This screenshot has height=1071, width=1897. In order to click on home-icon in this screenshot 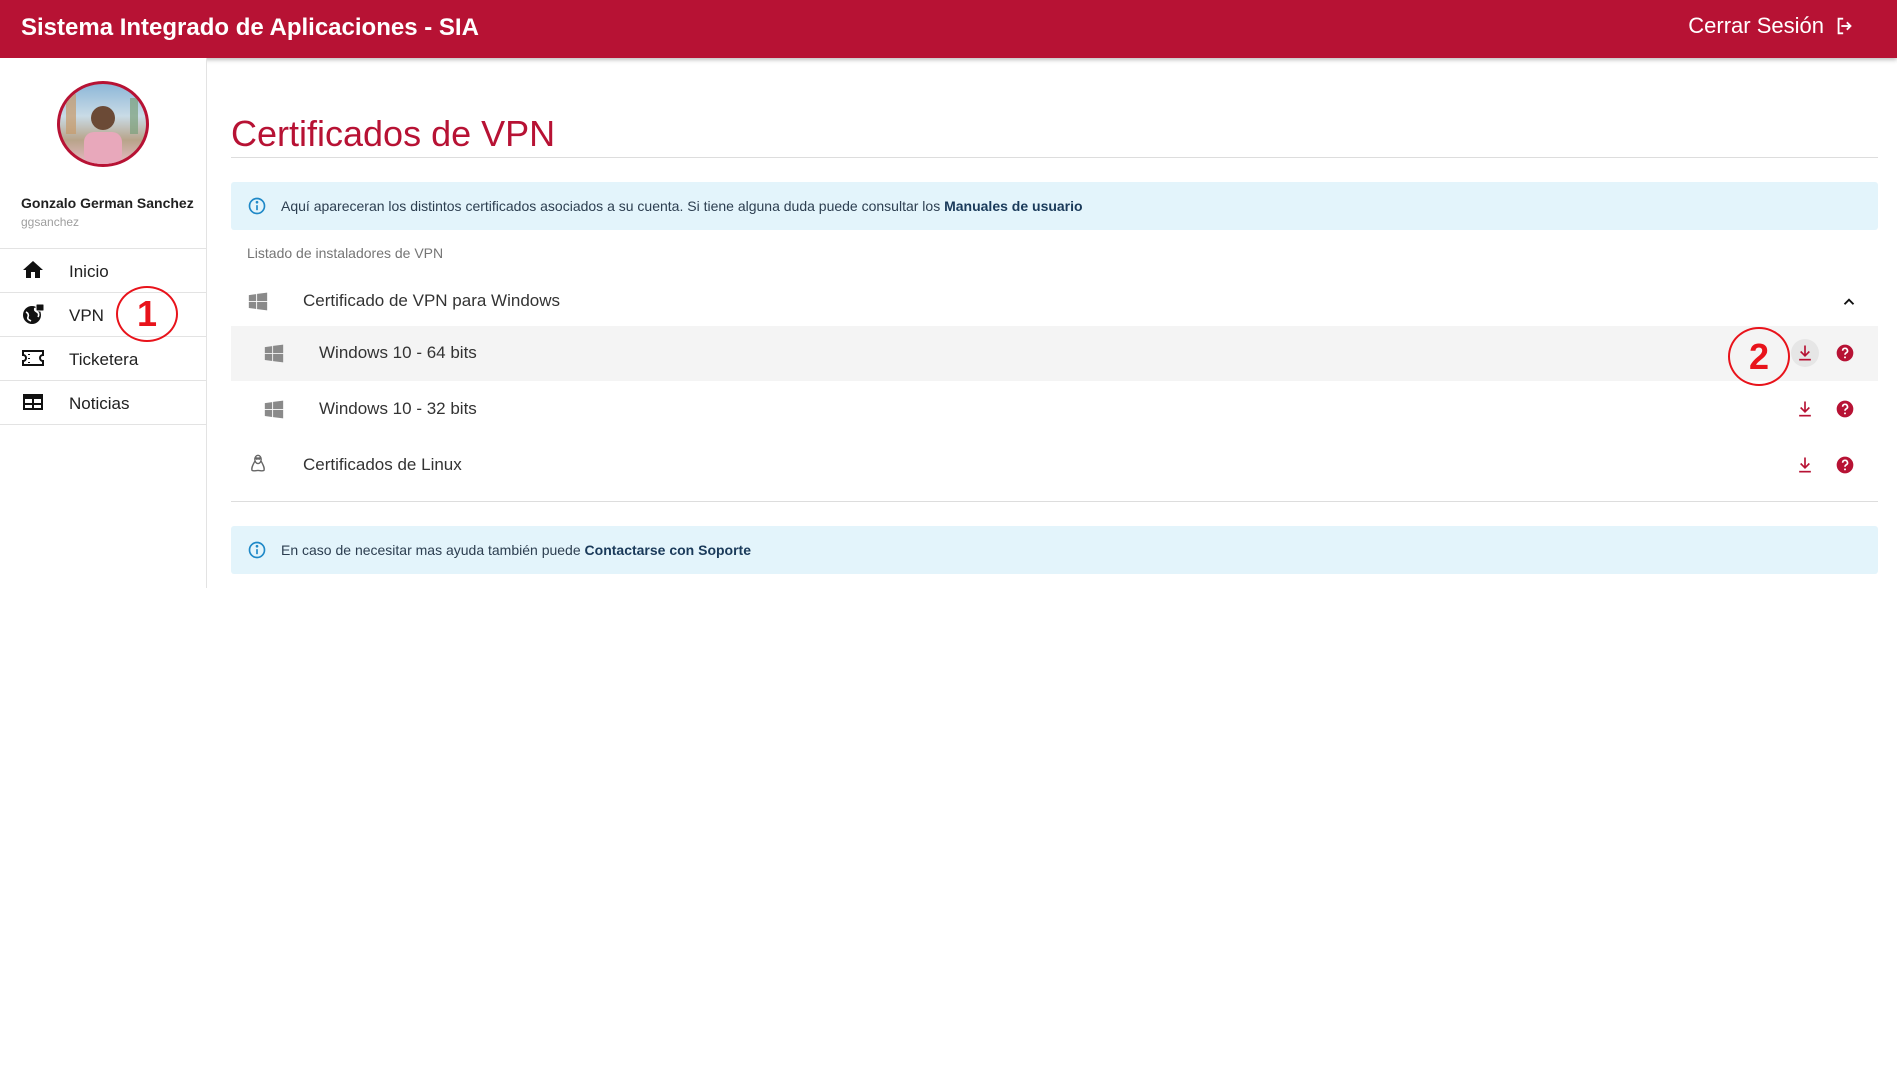, I will do `click(33, 269)`.